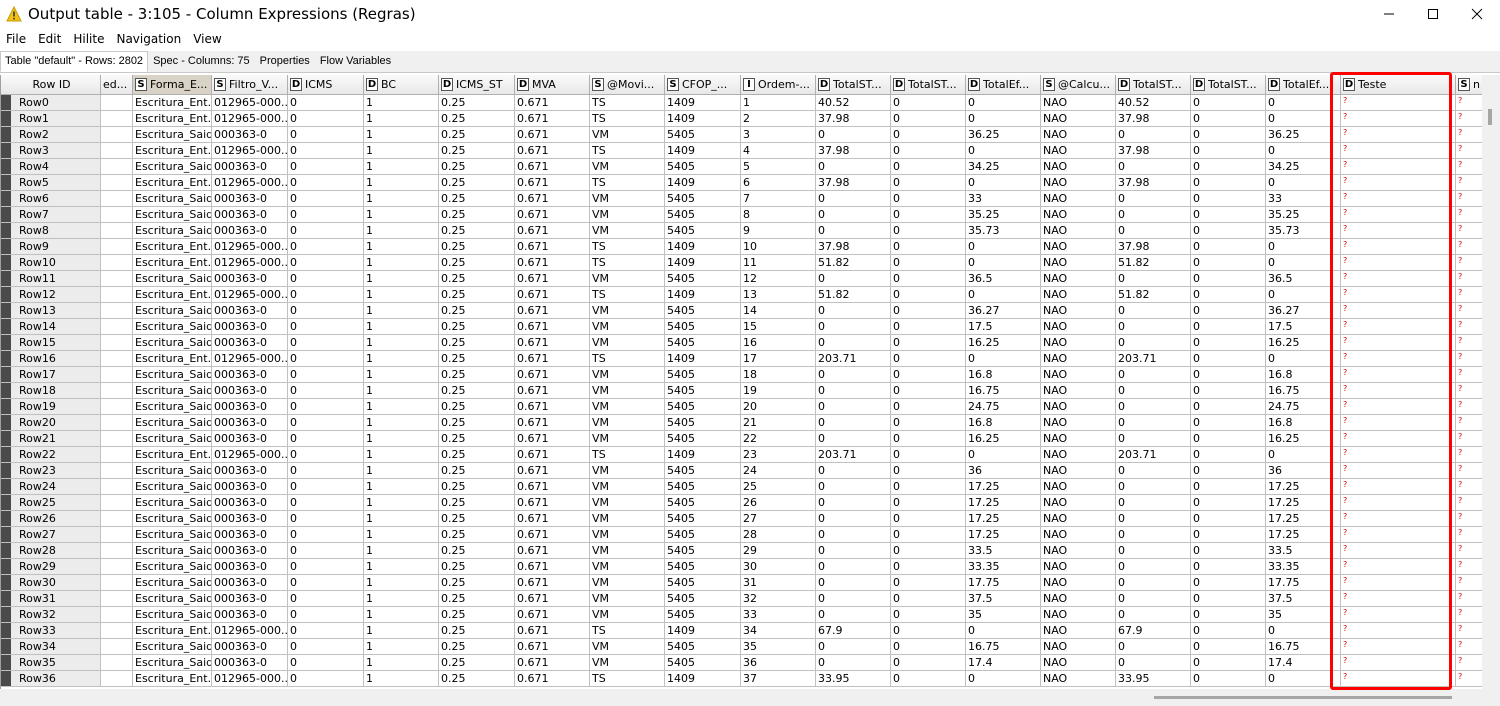  What do you see at coordinates (88, 39) in the screenshot?
I see `menu-hilite: Hilite` at bounding box center [88, 39].